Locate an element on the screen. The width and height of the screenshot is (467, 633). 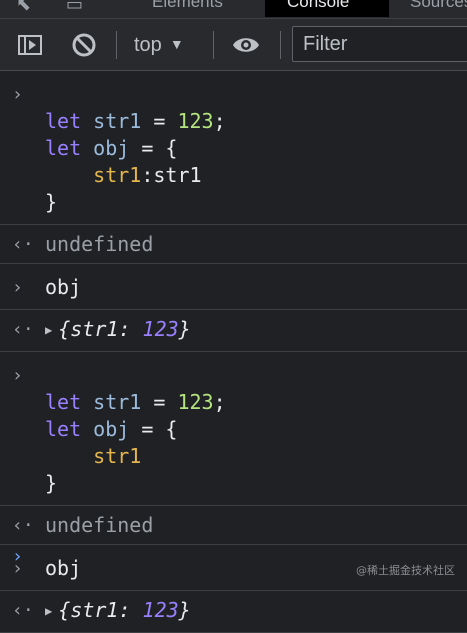
prompt-chevron-icon: › is located at coordinates (17, 556).